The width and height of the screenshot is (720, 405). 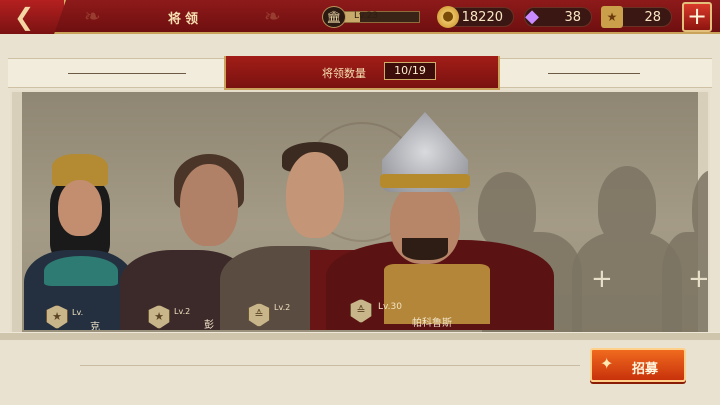 What do you see at coordinates (24, 17) in the screenshot?
I see `back-arrow-icon: ❮` at bounding box center [24, 17].